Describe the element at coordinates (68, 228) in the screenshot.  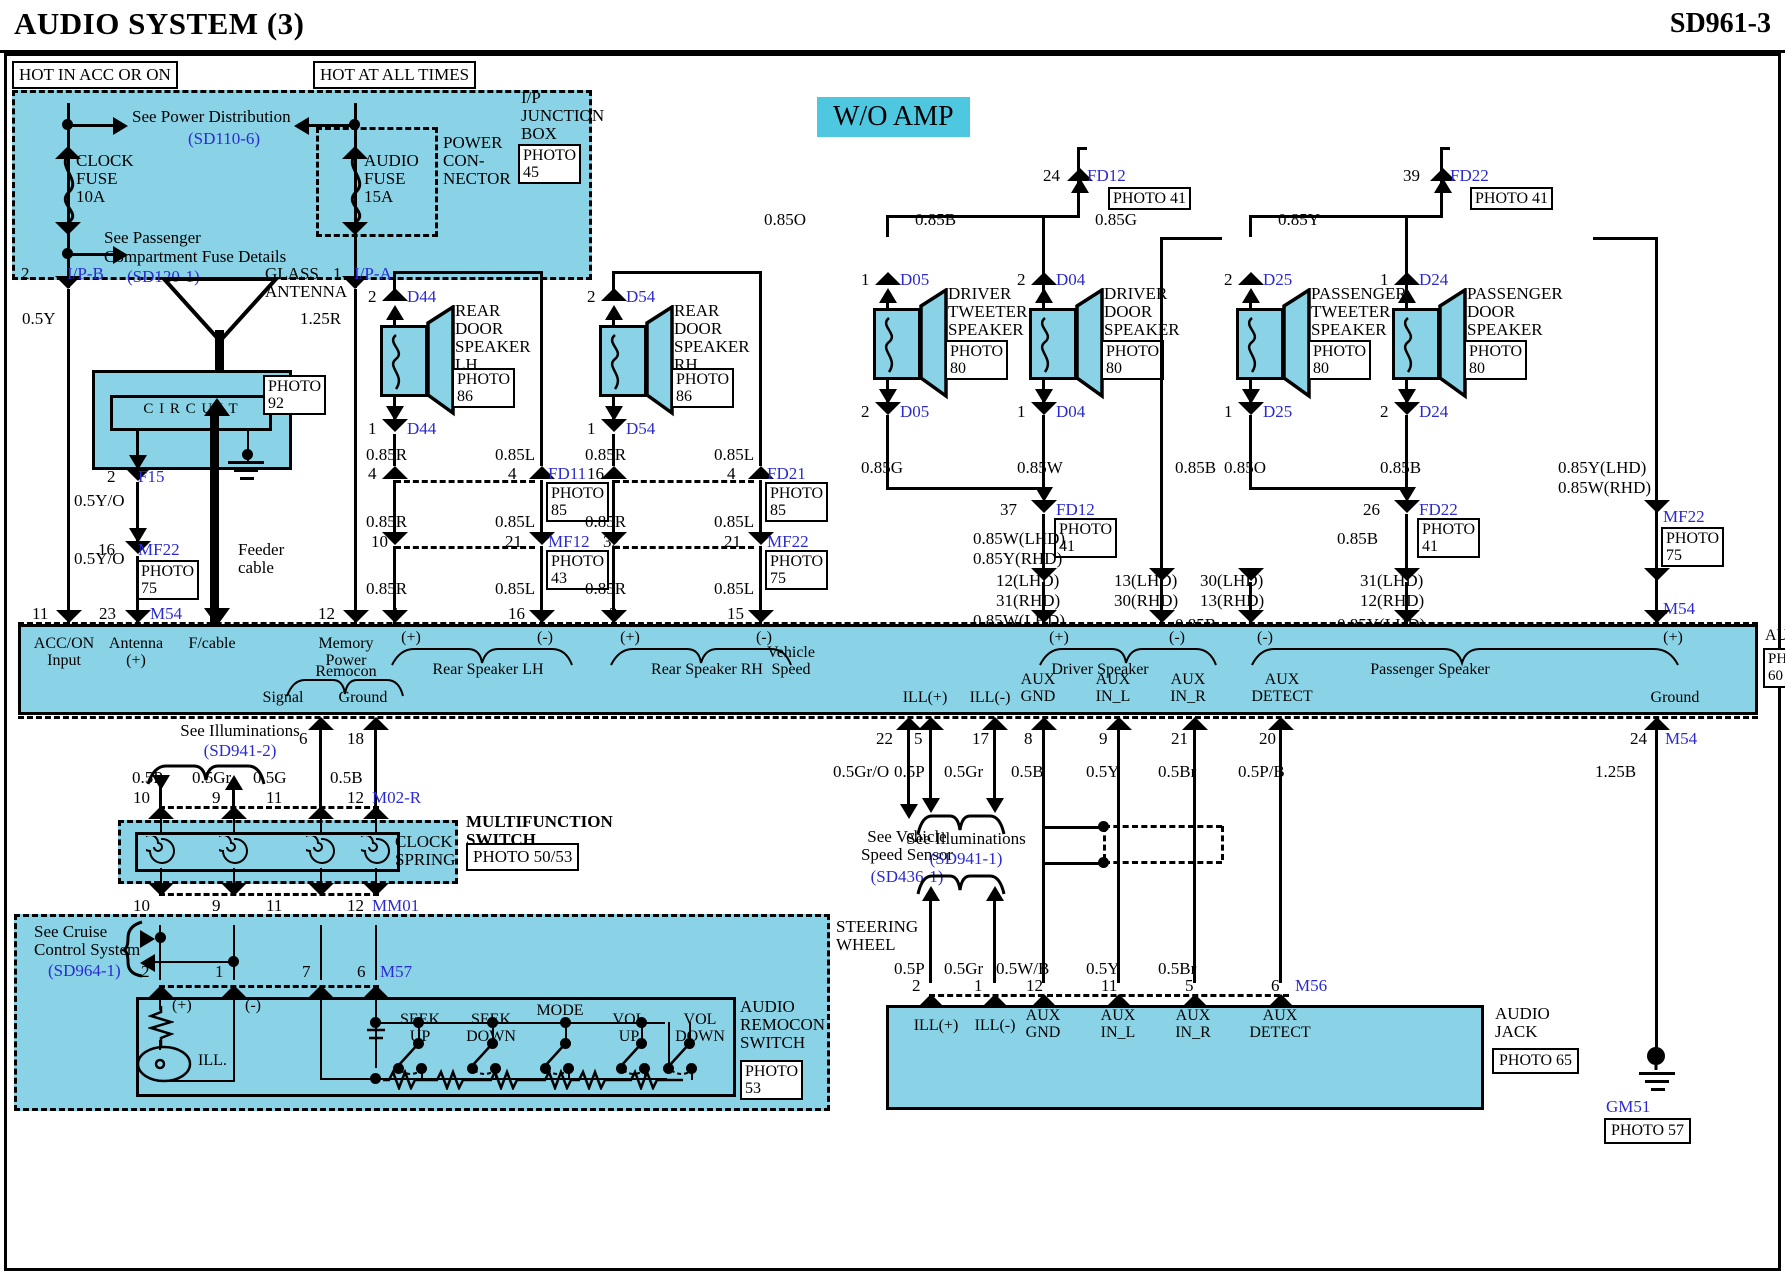
I see `clock-fuse-chevron-down` at that location.